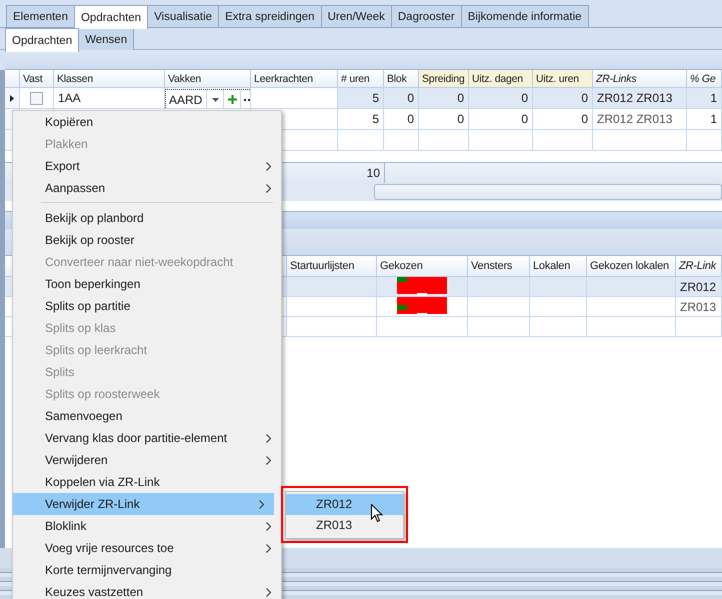  I want to click on vakken-field: AARD, so click(207, 98).